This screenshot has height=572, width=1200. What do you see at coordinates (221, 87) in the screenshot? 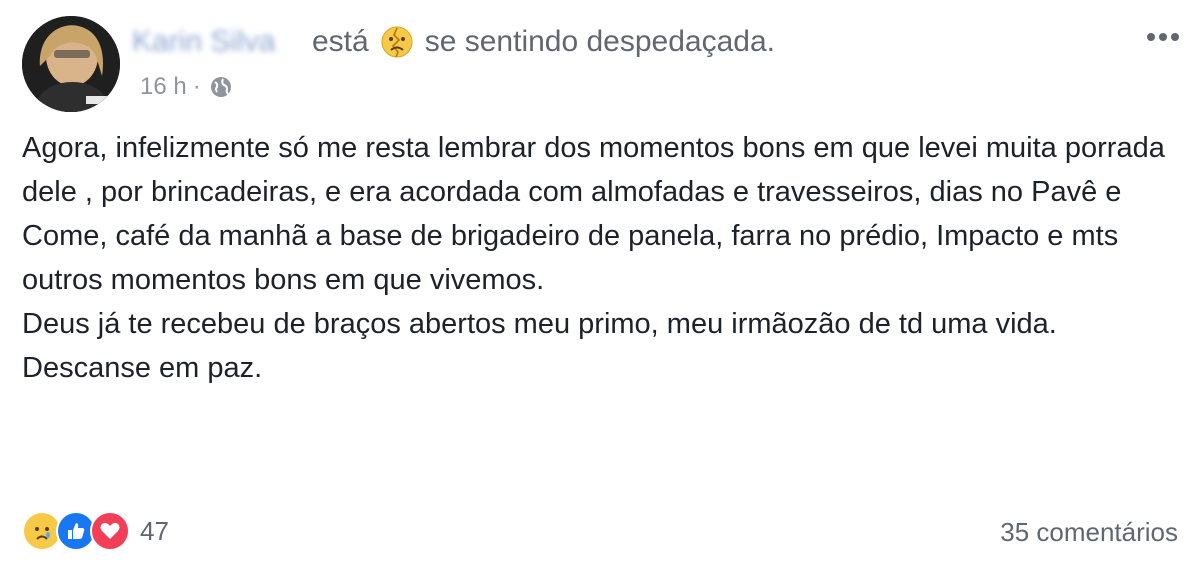
I see `globe-icon` at bounding box center [221, 87].